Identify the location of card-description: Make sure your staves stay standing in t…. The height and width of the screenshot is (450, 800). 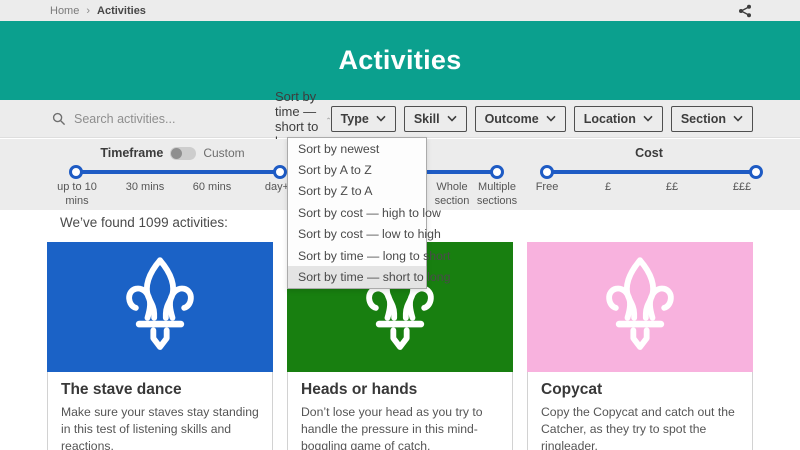
(160, 427).